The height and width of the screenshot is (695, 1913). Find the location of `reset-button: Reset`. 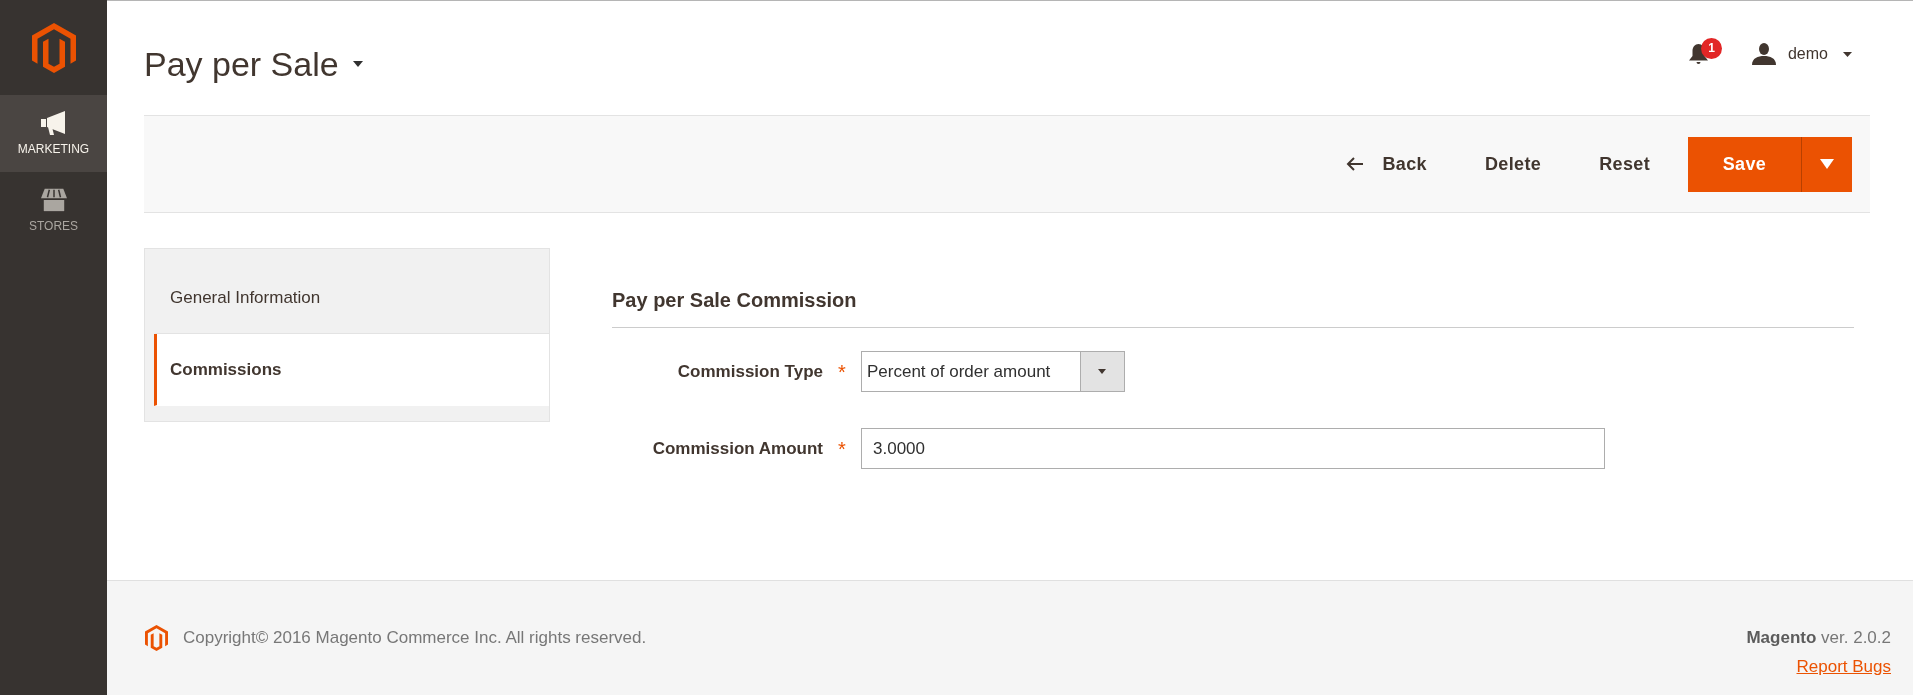

reset-button: Reset is located at coordinates (1624, 164).